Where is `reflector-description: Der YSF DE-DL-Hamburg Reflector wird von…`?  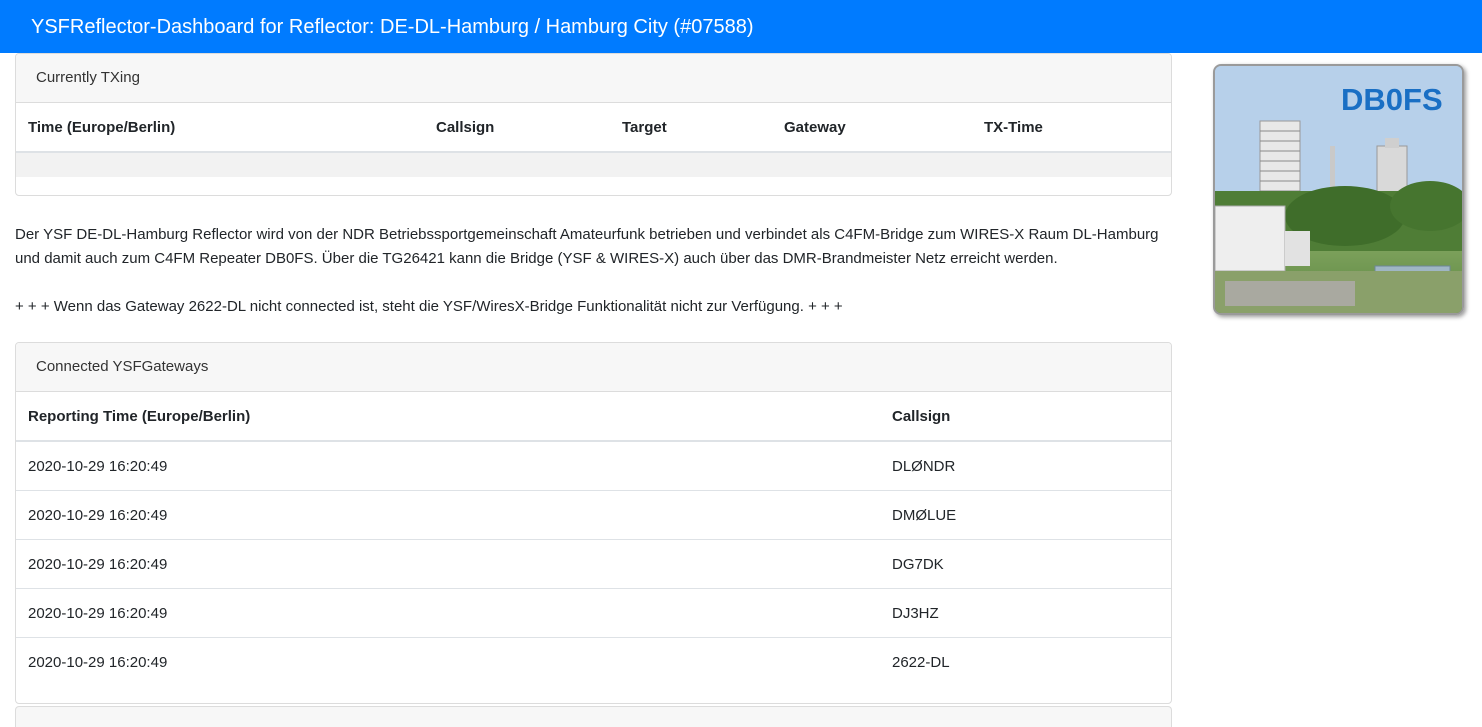
reflector-description: Der YSF DE-DL-Hamburg Reflector wird von… is located at coordinates (587, 246).